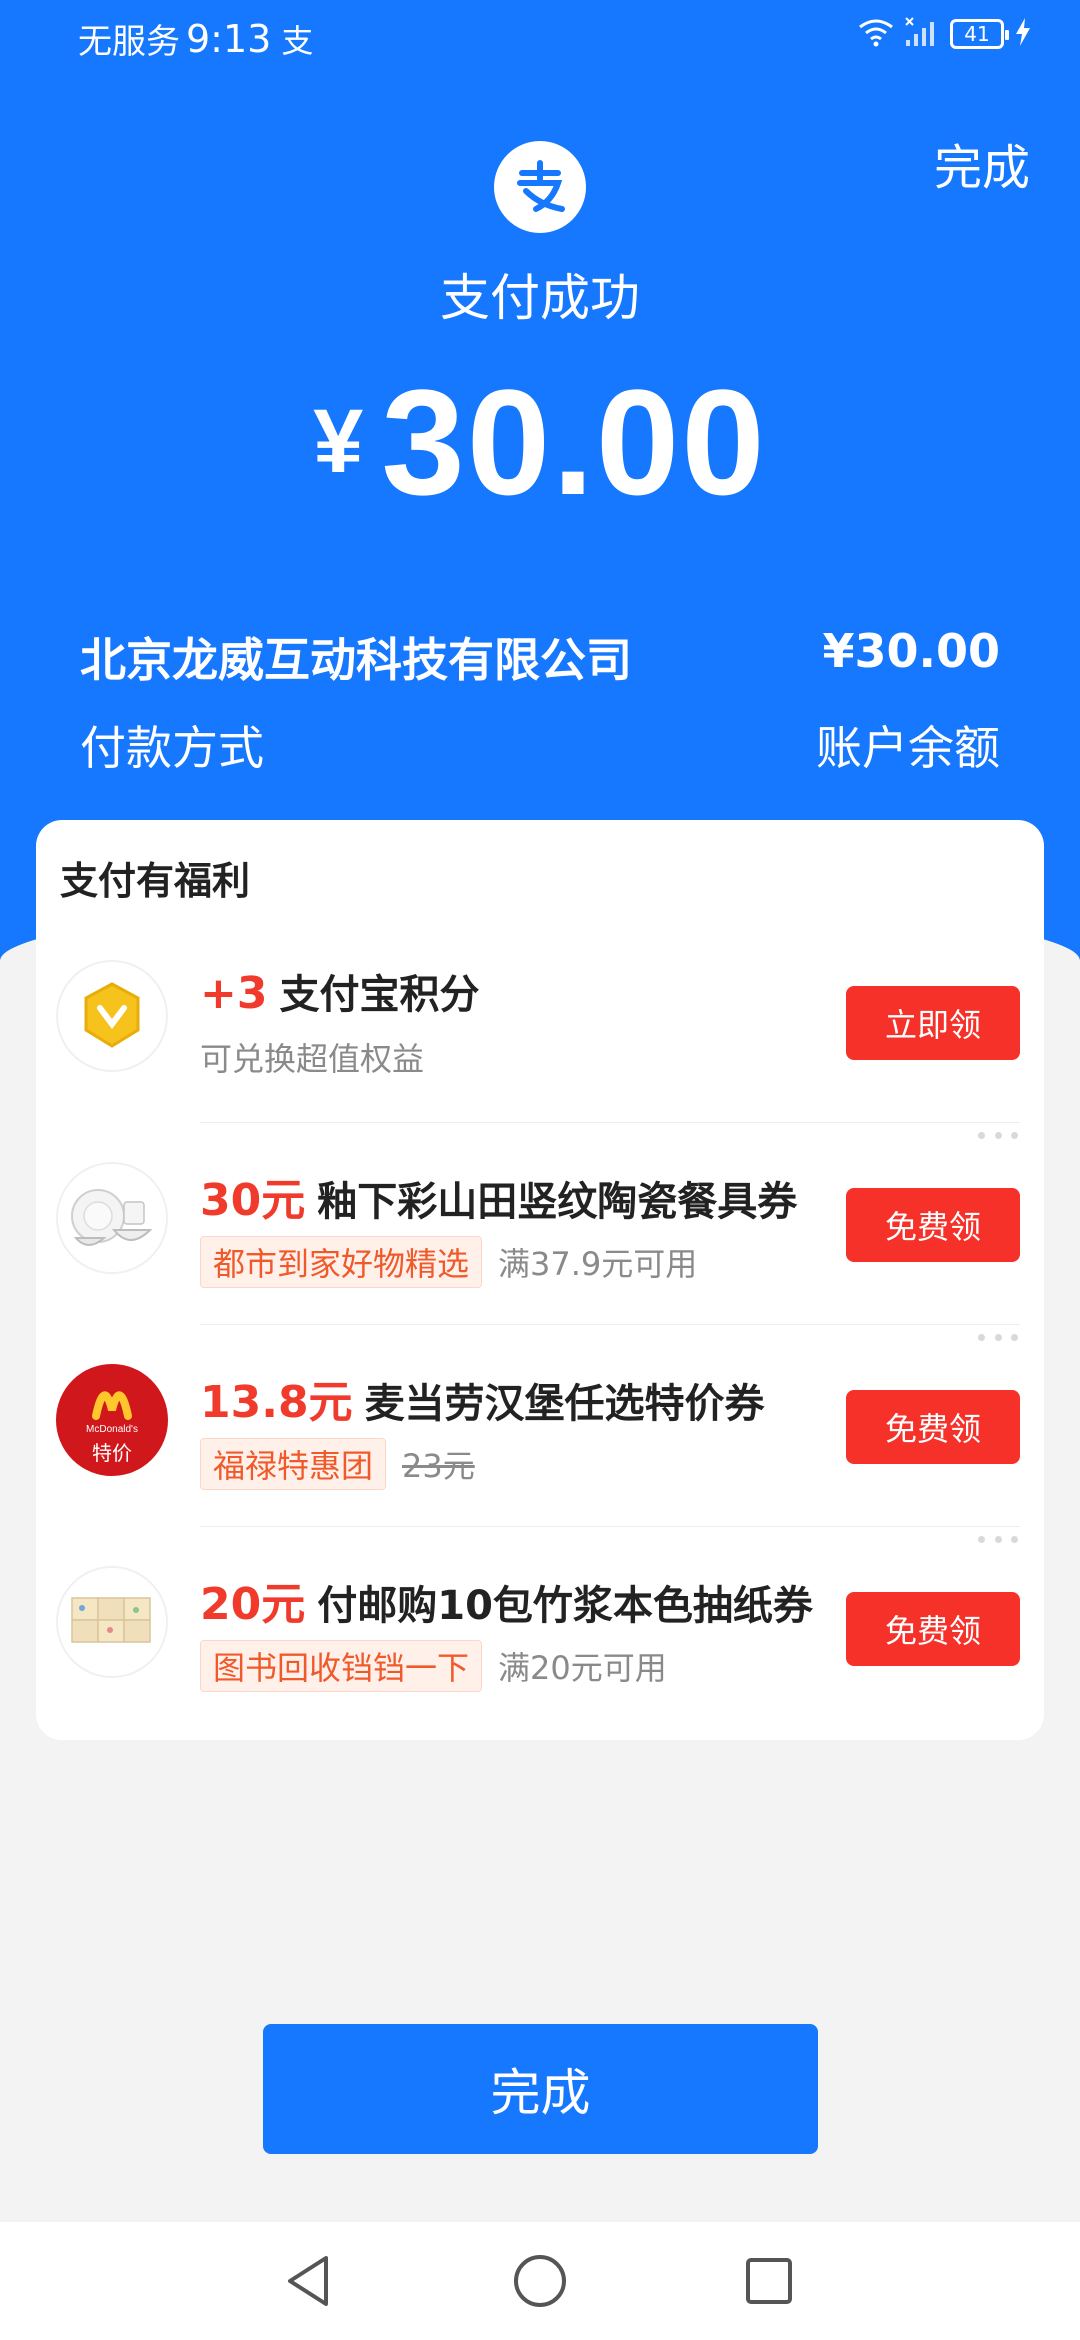 Image resolution: width=1080 pixels, height=2340 pixels. Describe the element at coordinates (922, 34) in the screenshot. I see `signal-icon` at that location.